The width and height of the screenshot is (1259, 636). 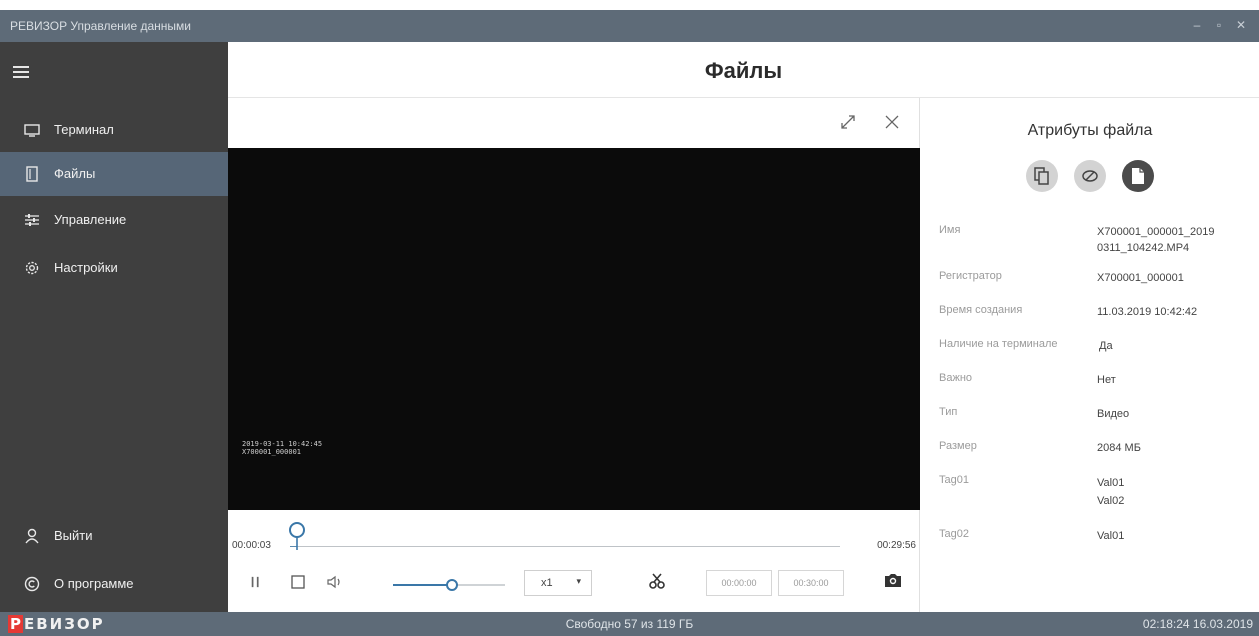 I want to click on maximize-icon: ▫, so click(x=1219, y=25).